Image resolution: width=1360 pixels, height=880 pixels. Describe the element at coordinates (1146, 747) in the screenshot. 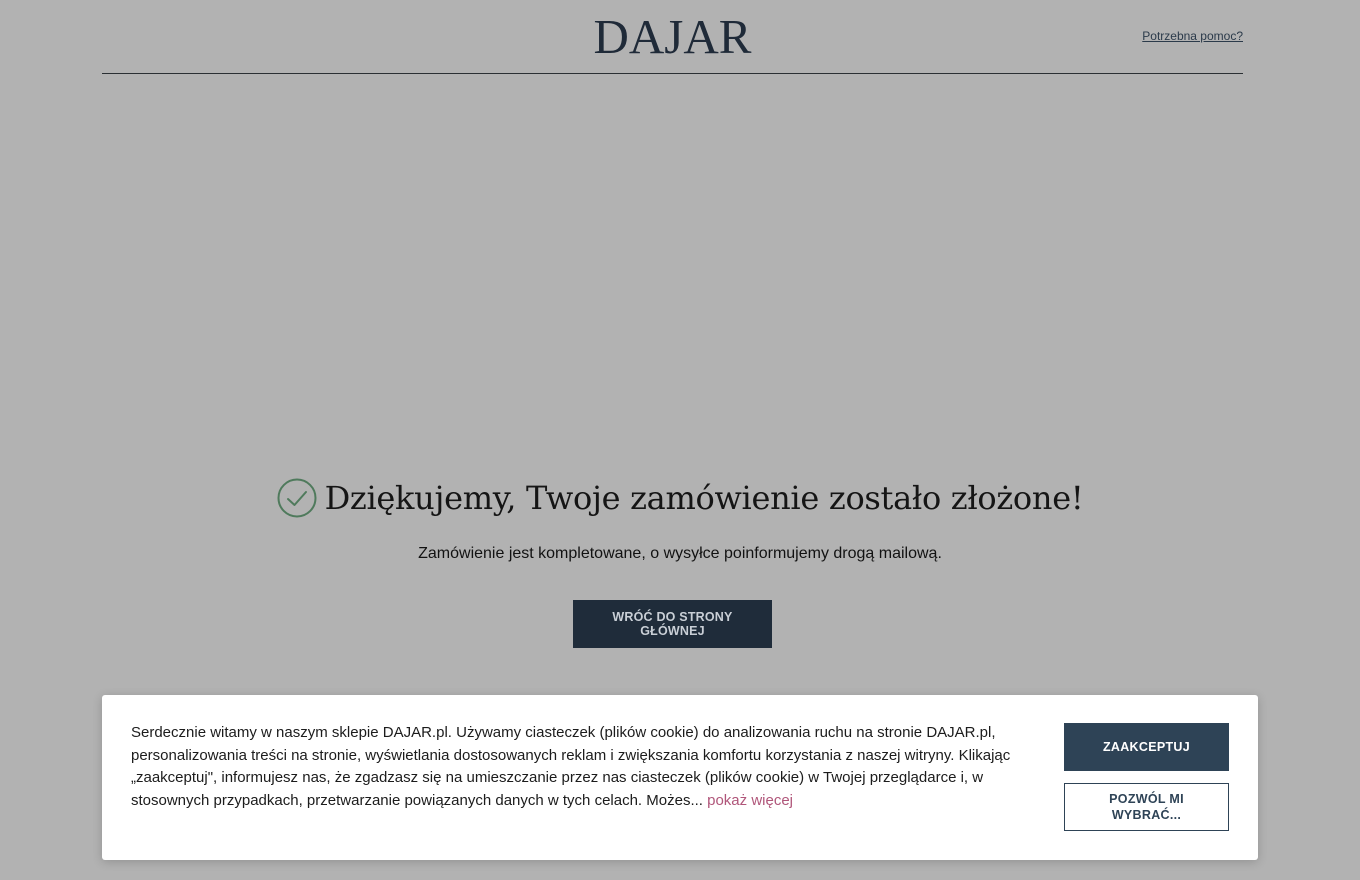

I see `accept-cookies-button: ZAAKCEPTUJ` at that location.